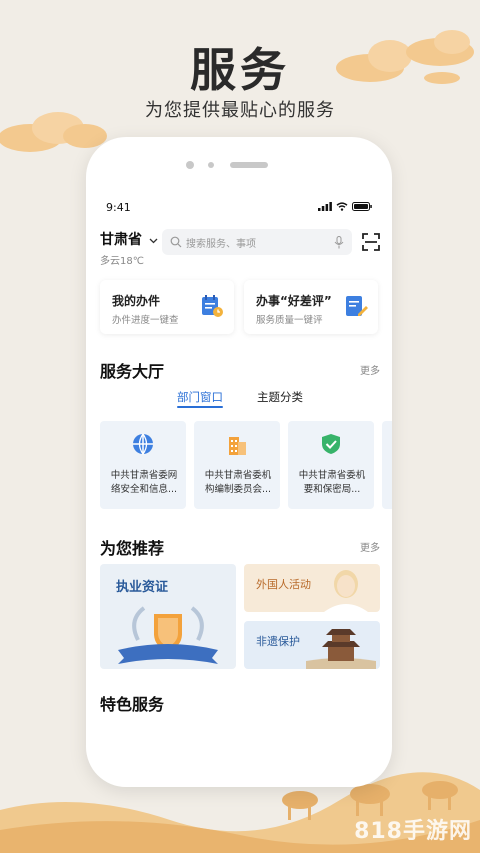 The height and width of the screenshot is (853, 480). What do you see at coordinates (371, 242) in the screenshot?
I see `scan-icon` at bounding box center [371, 242].